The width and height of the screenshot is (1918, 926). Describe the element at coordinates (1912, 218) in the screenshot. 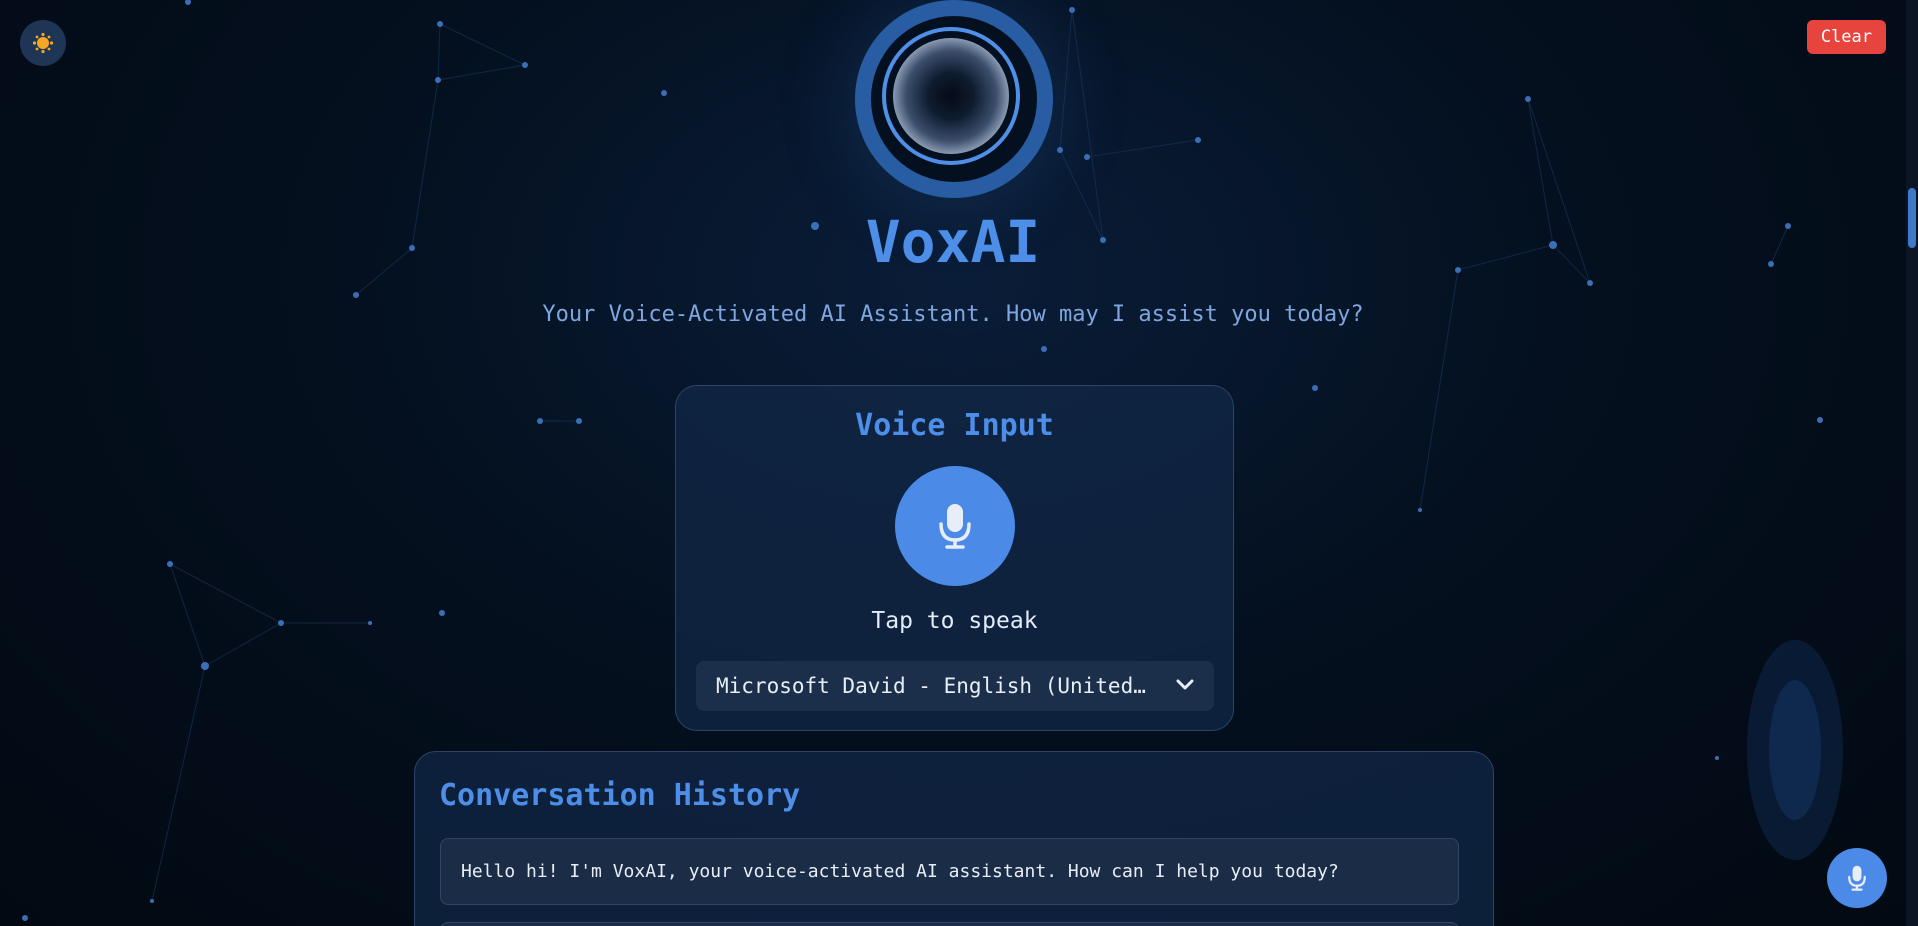

I see `scrollbar-thumb` at that location.